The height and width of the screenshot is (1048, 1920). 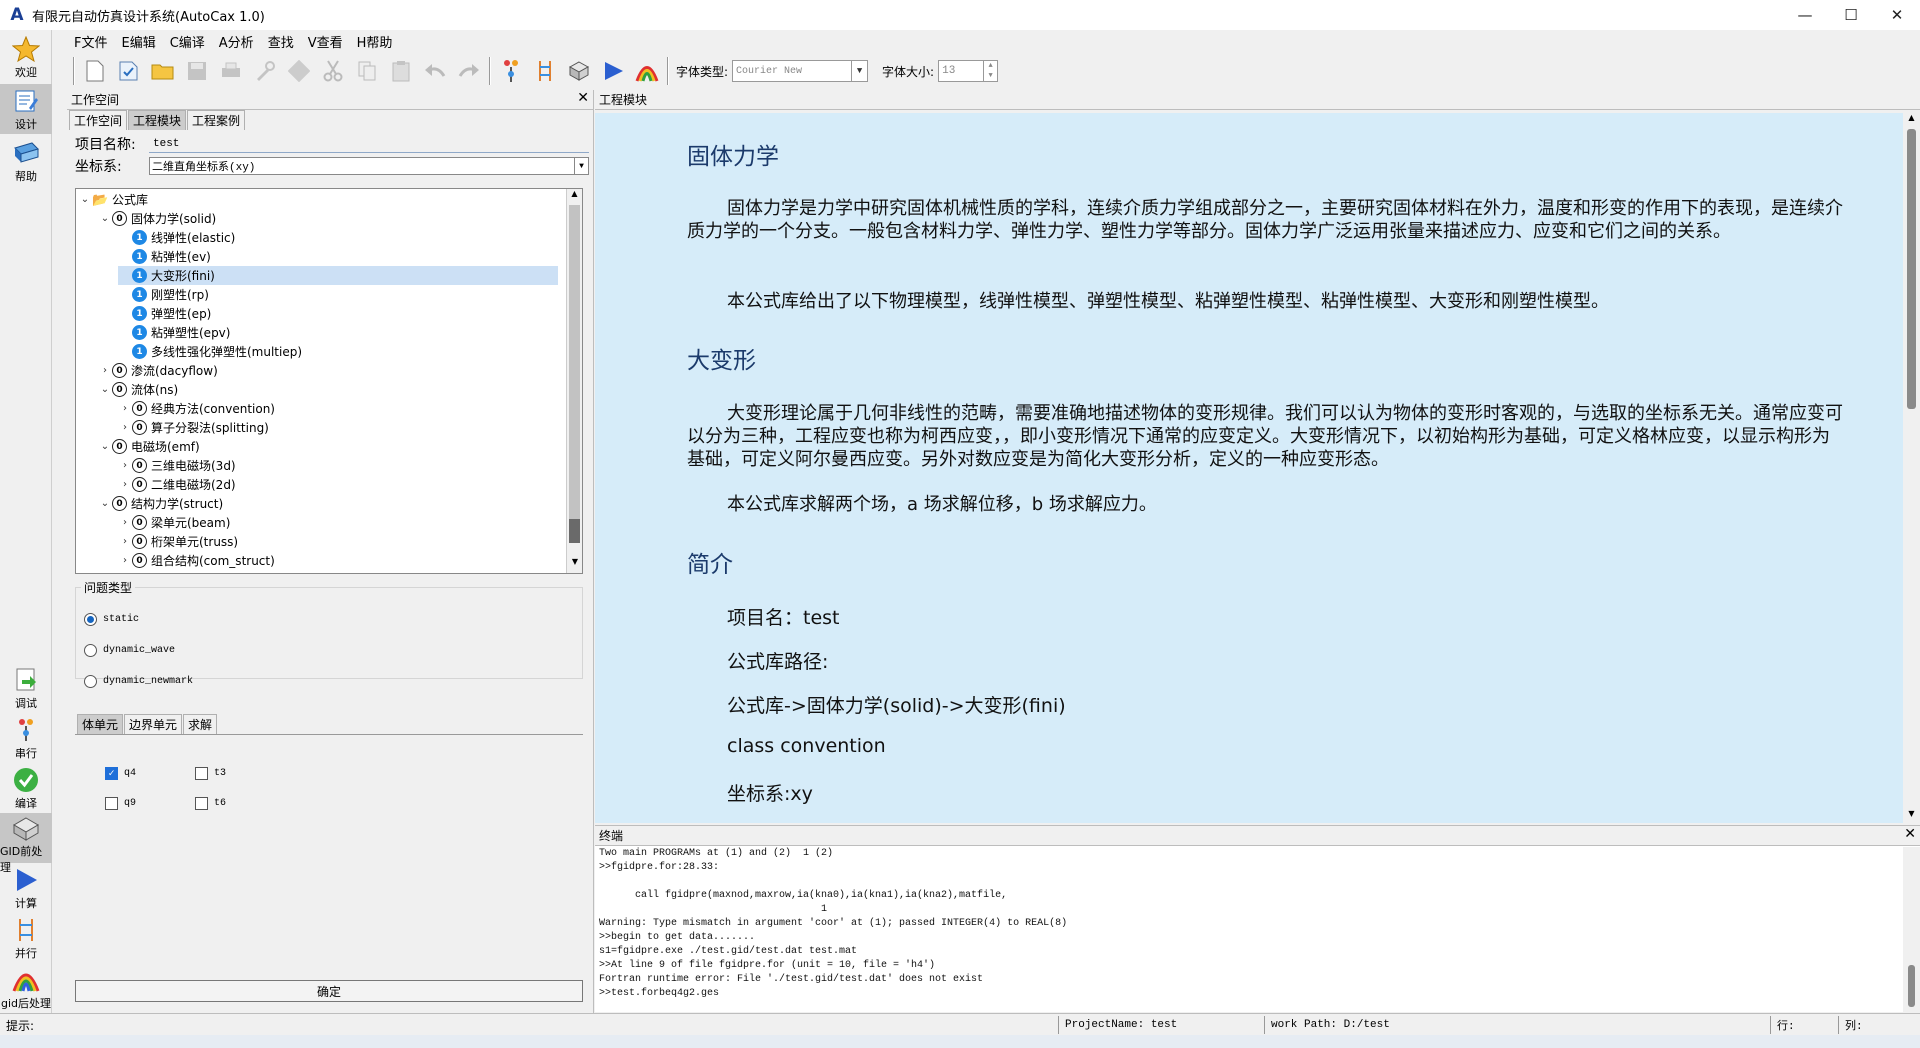 What do you see at coordinates (26, 161) in the screenshot?
I see `rail-help-button: 帮助` at bounding box center [26, 161].